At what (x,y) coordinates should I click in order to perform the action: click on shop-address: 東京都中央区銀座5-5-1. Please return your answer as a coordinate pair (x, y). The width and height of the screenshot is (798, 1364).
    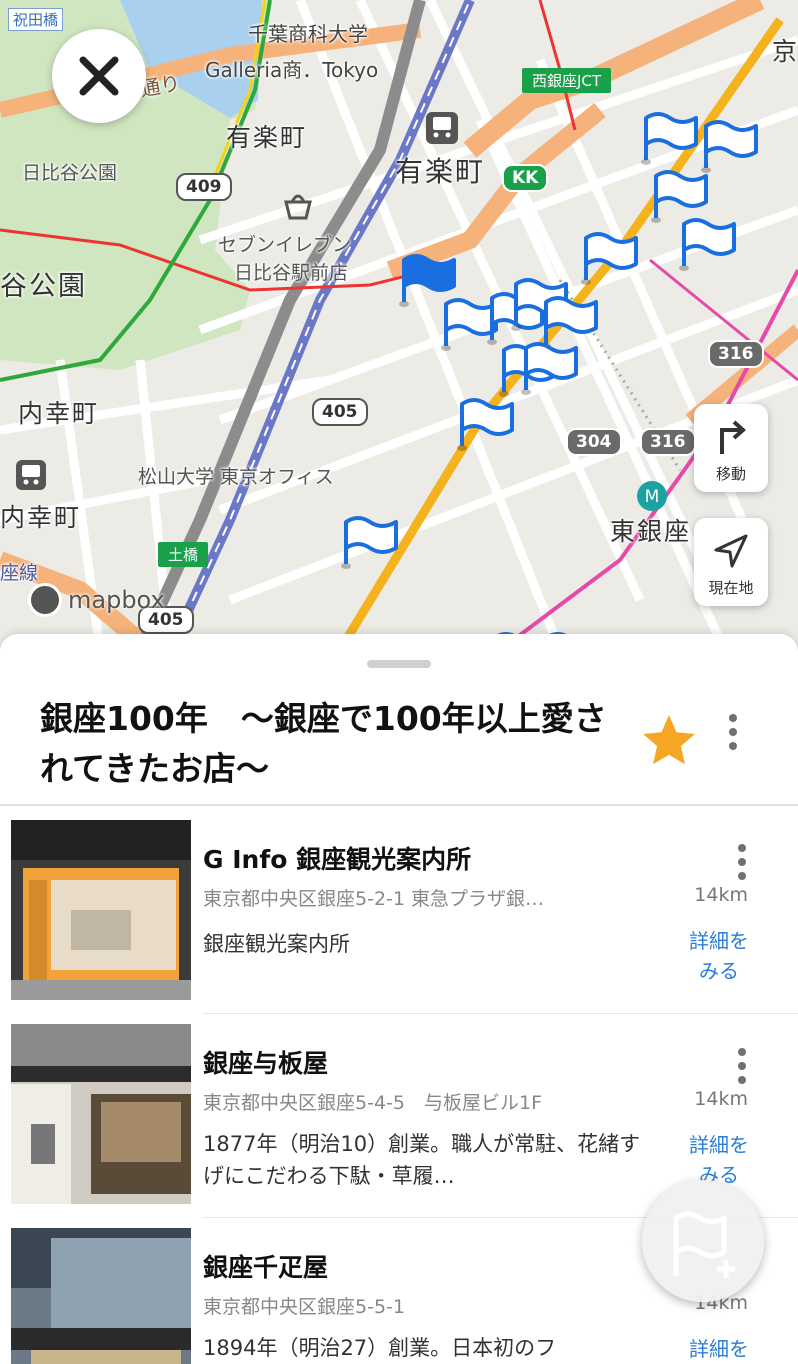
    Looking at the image, I should click on (304, 1307).